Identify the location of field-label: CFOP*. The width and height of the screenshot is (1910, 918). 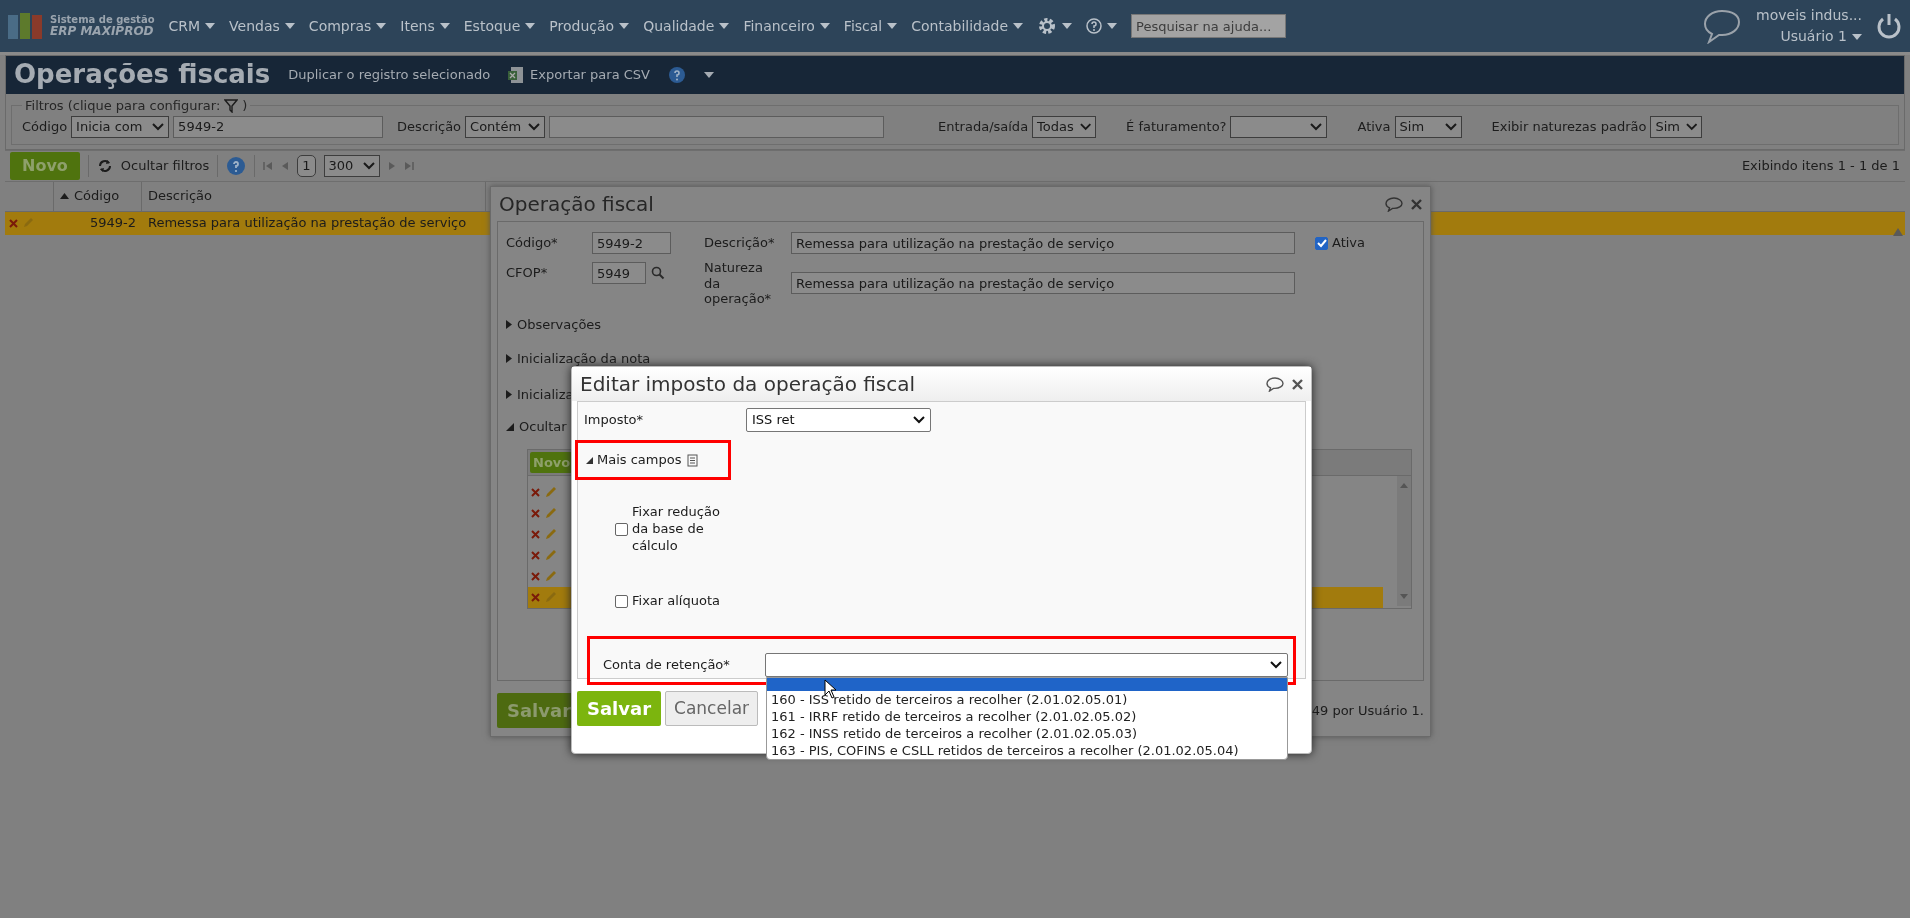
(527, 273).